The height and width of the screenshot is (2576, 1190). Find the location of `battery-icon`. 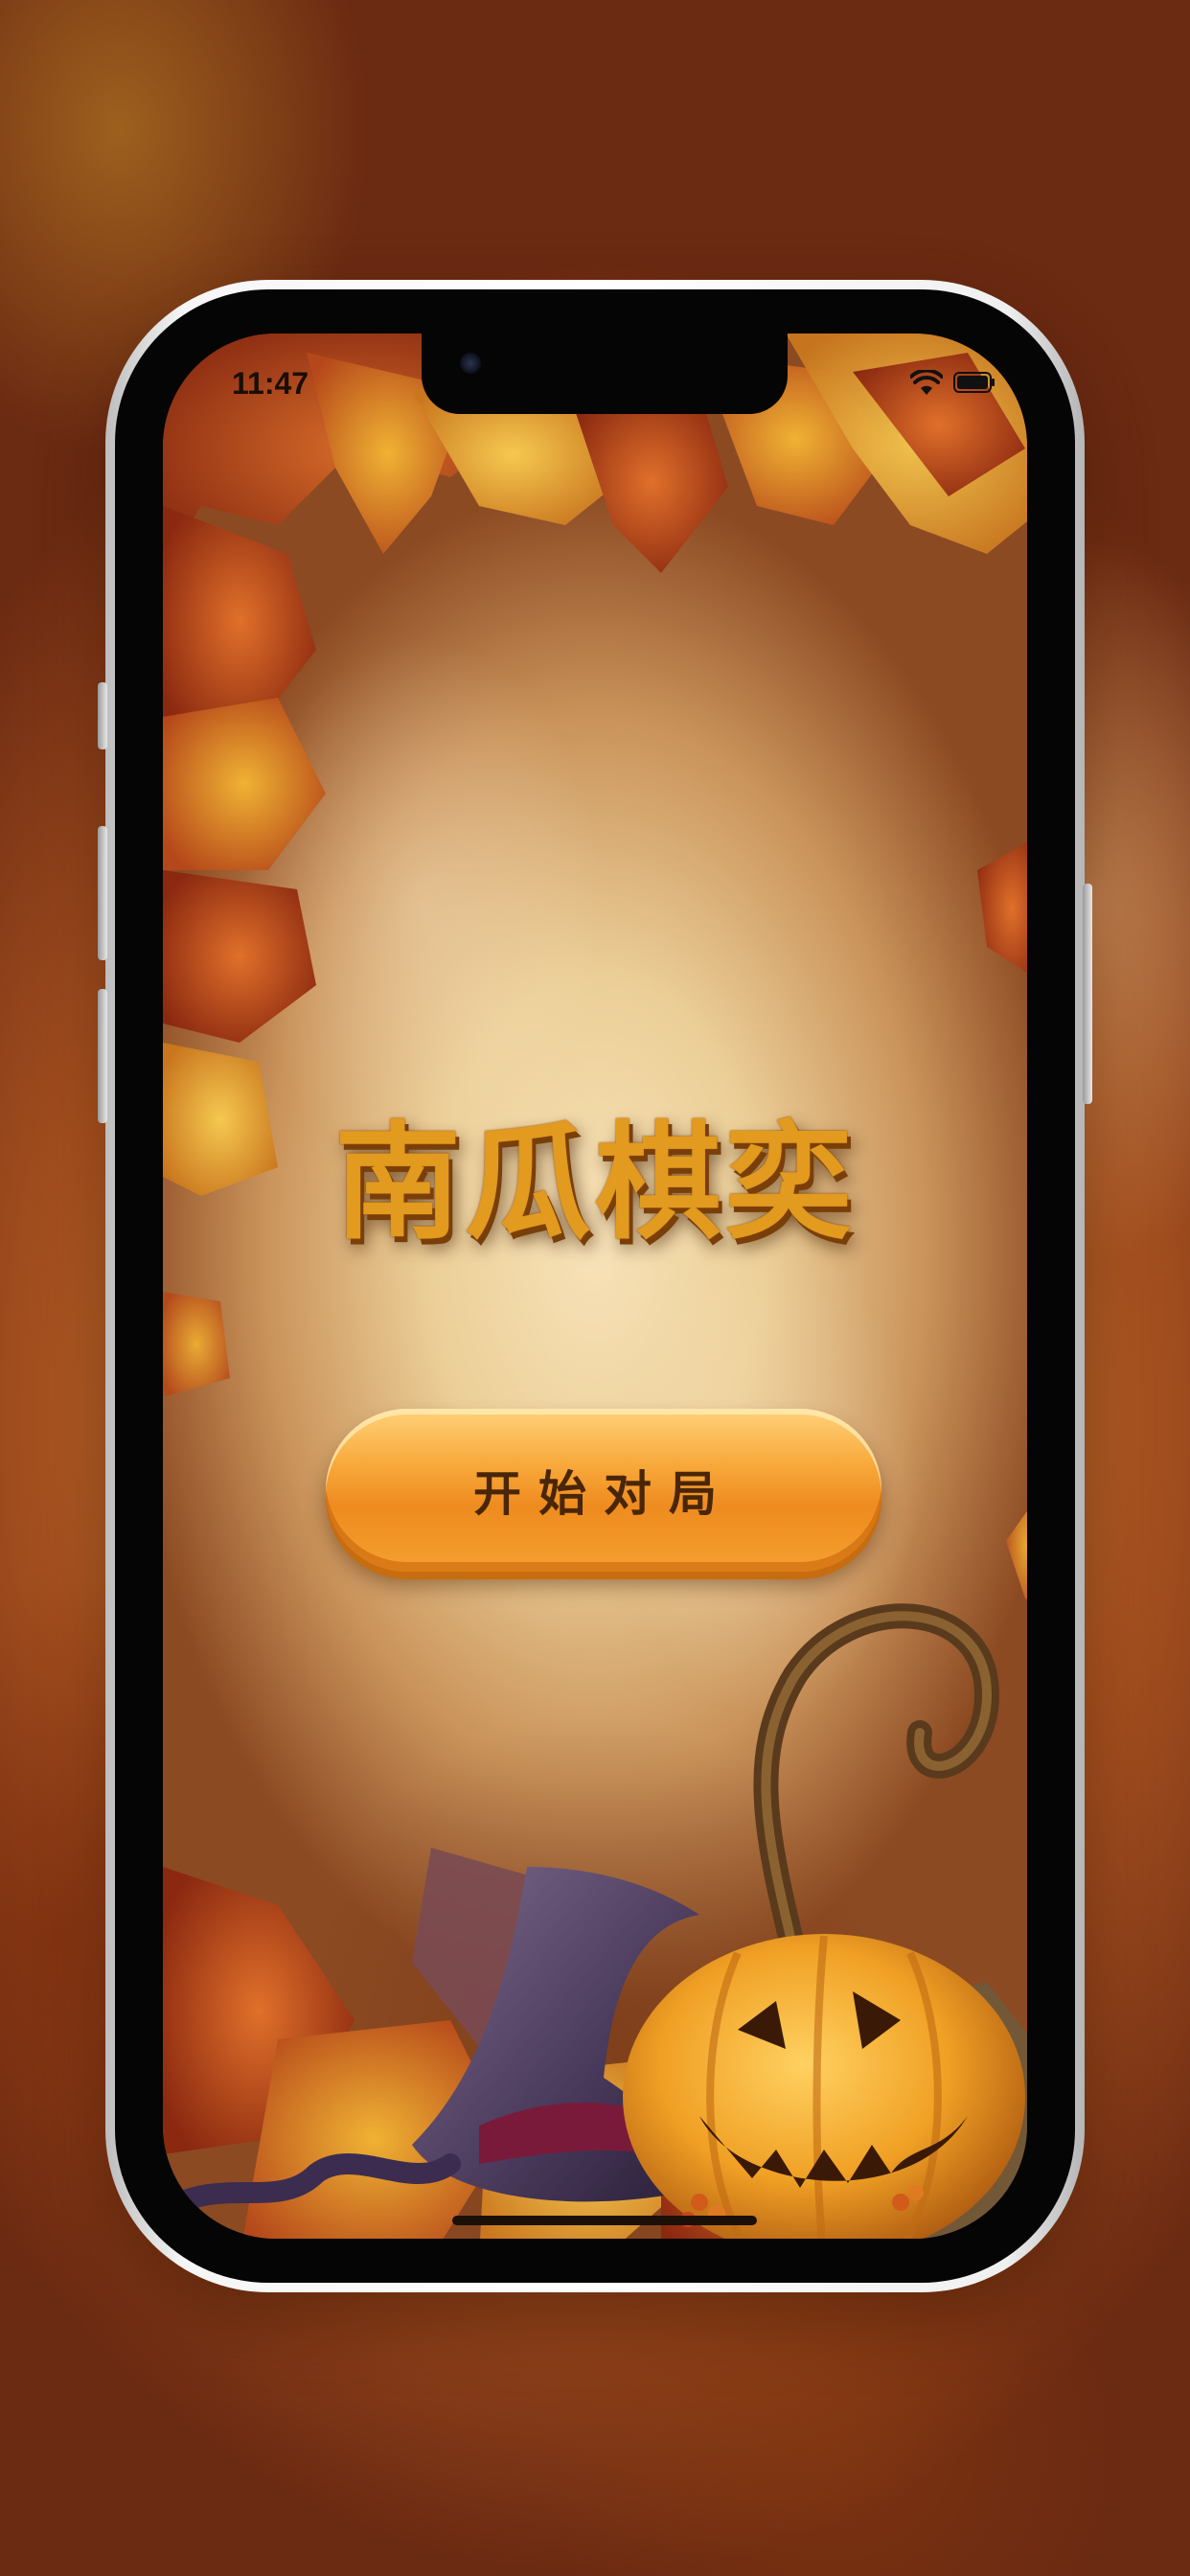

battery-icon is located at coordinates (974, 382).